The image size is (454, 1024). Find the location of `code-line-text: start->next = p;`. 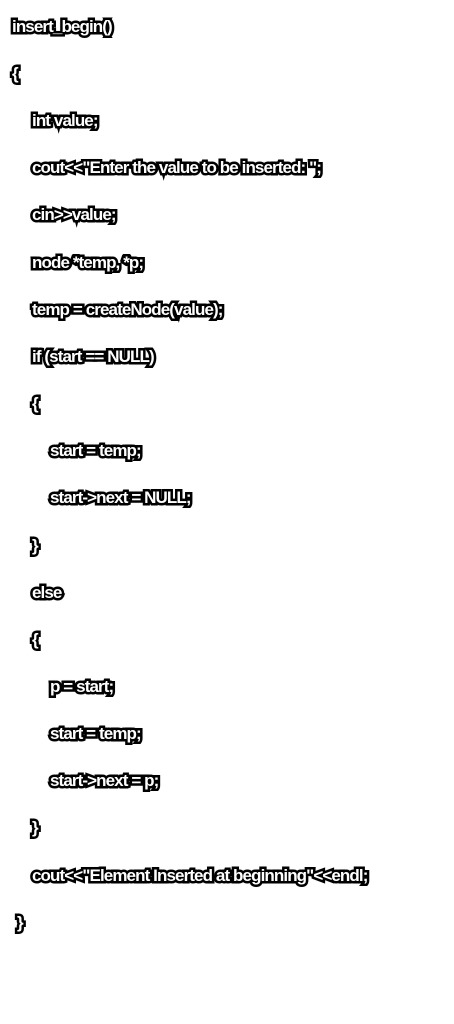

code-line-text: start->next = p; is located at coordinates (104, 781).